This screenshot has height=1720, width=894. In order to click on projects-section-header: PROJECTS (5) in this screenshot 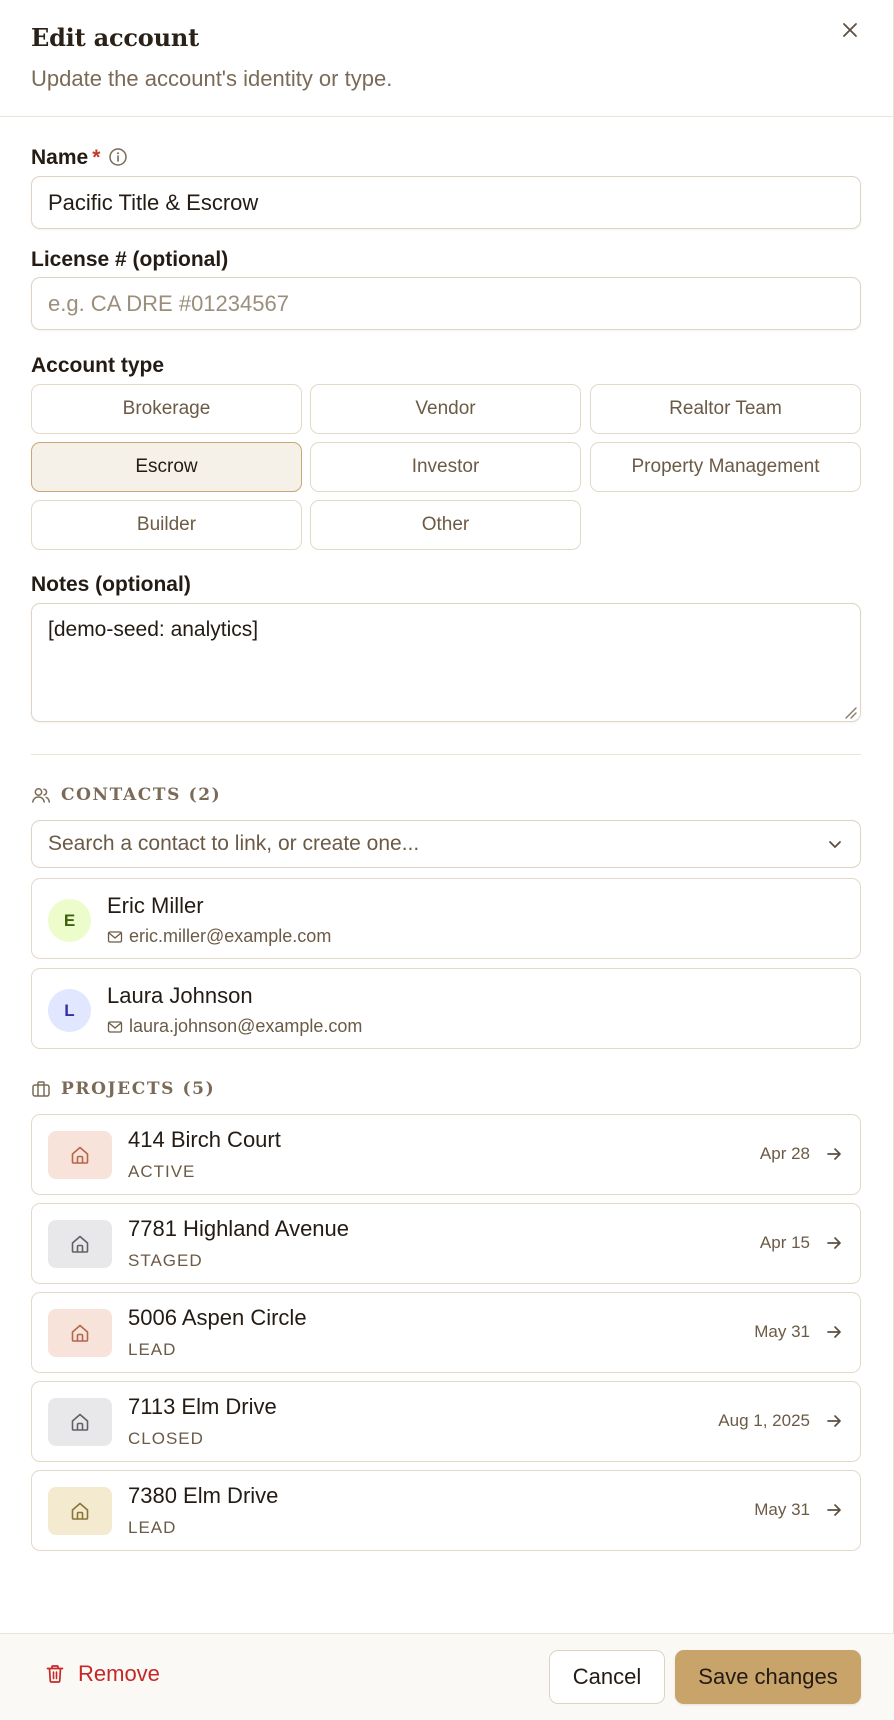, I will do `click(123, 1089)`.